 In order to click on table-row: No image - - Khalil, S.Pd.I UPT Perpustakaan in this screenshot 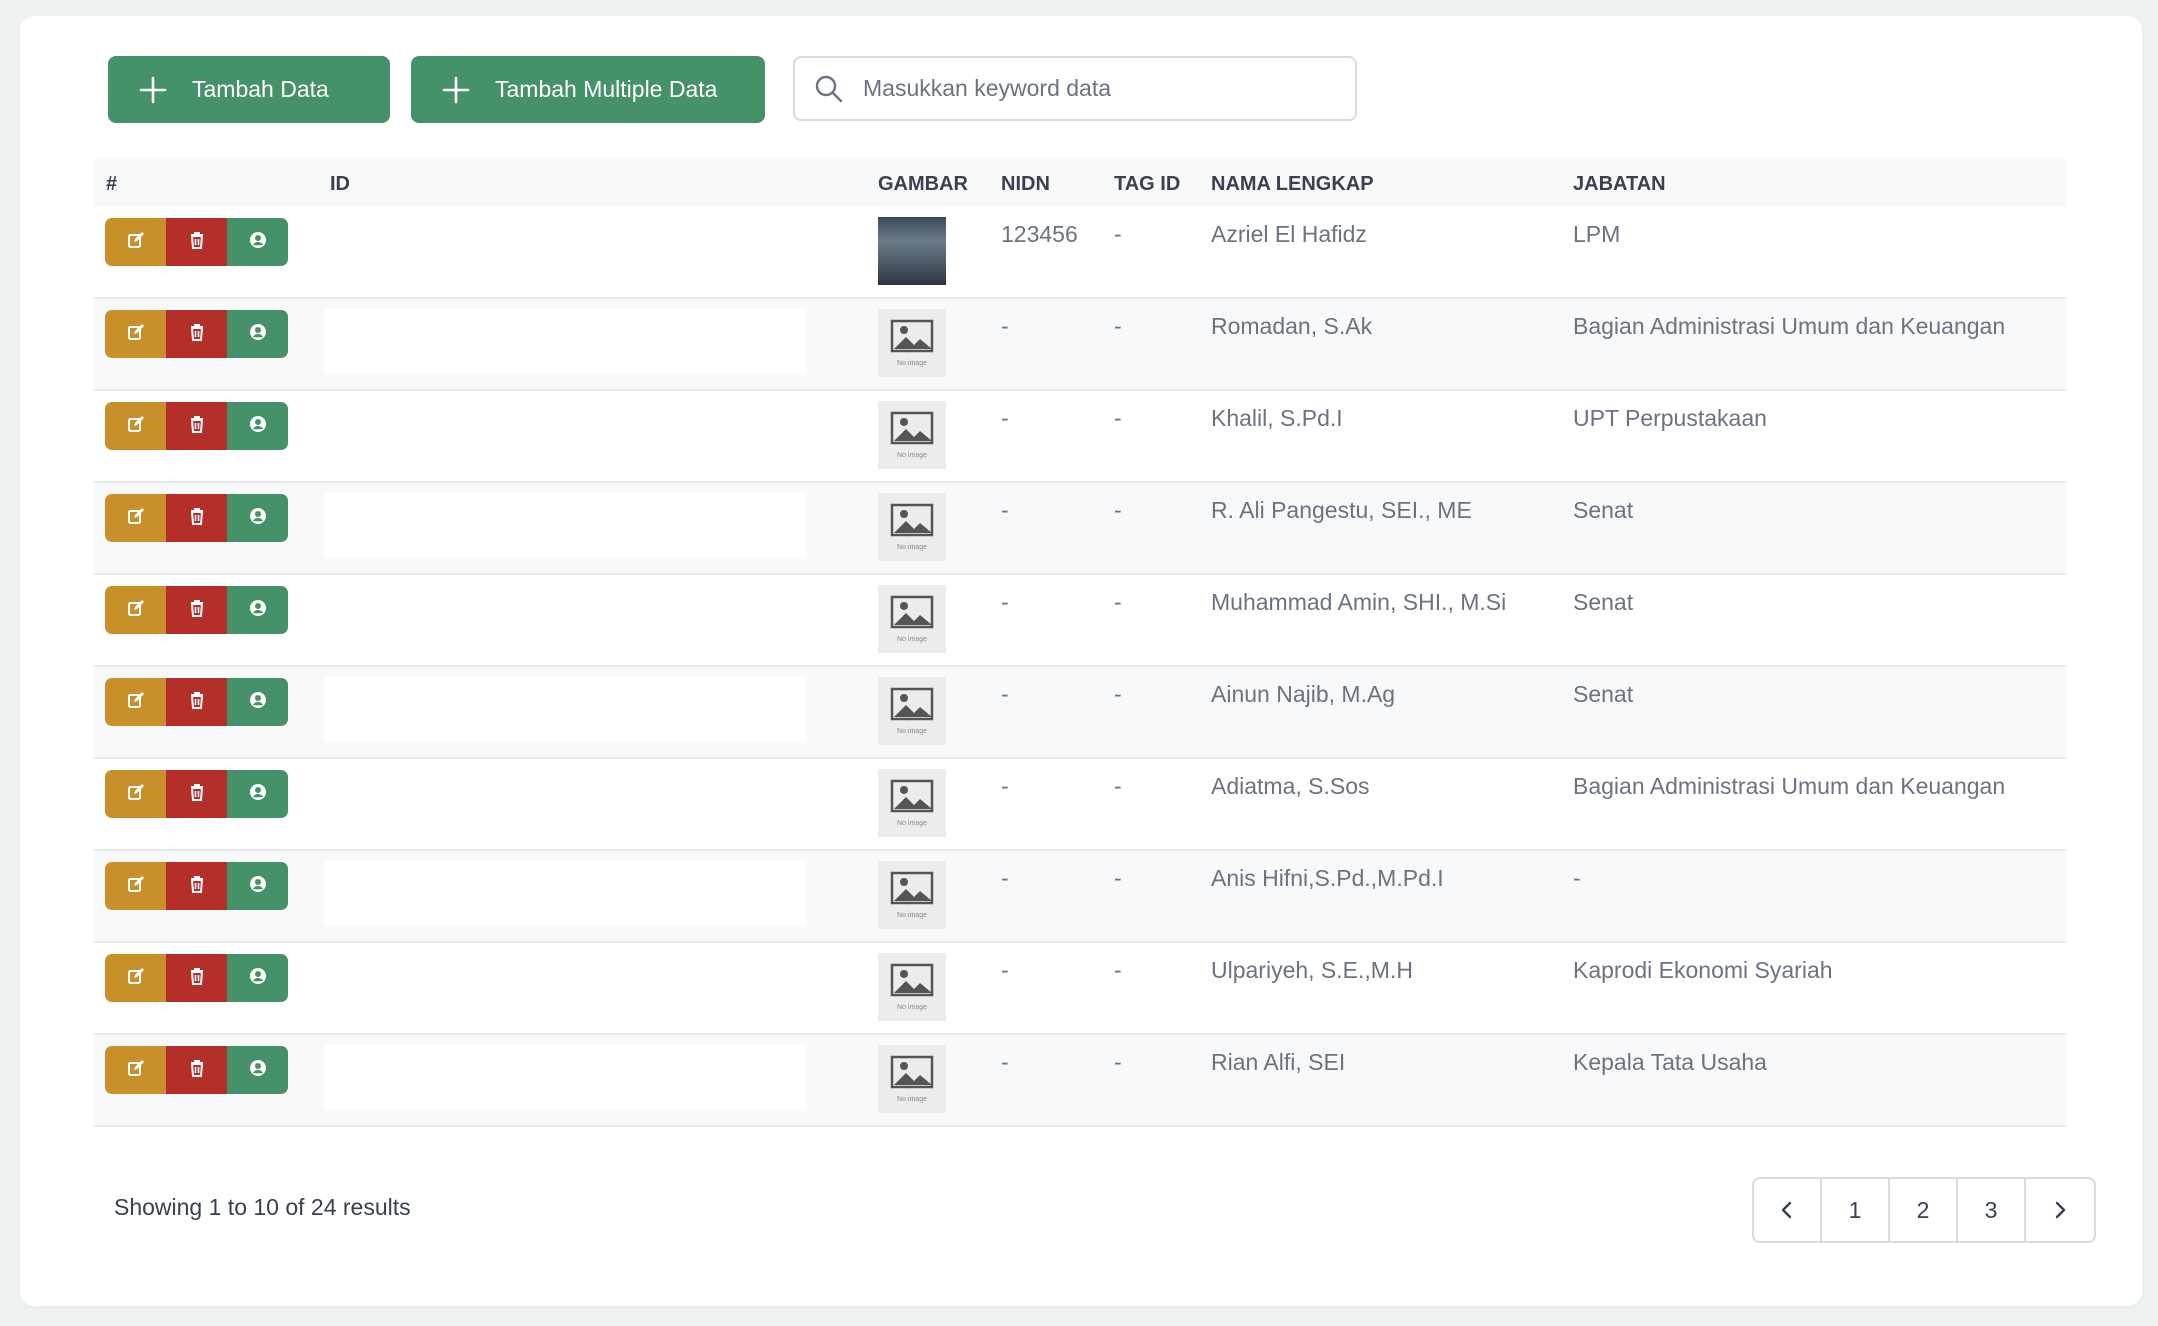, I will do `click(1080, 437)`.